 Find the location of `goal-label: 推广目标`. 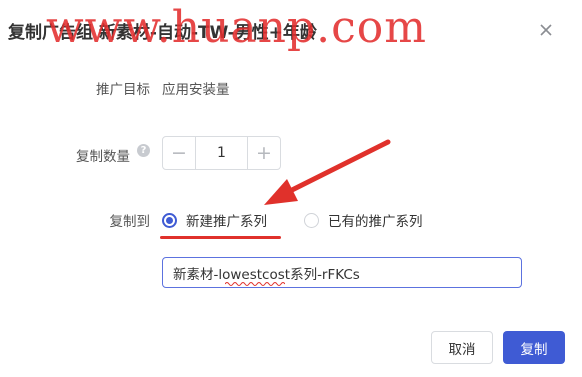

goal-label: 推广目标 is located at coordinates (123, 90).